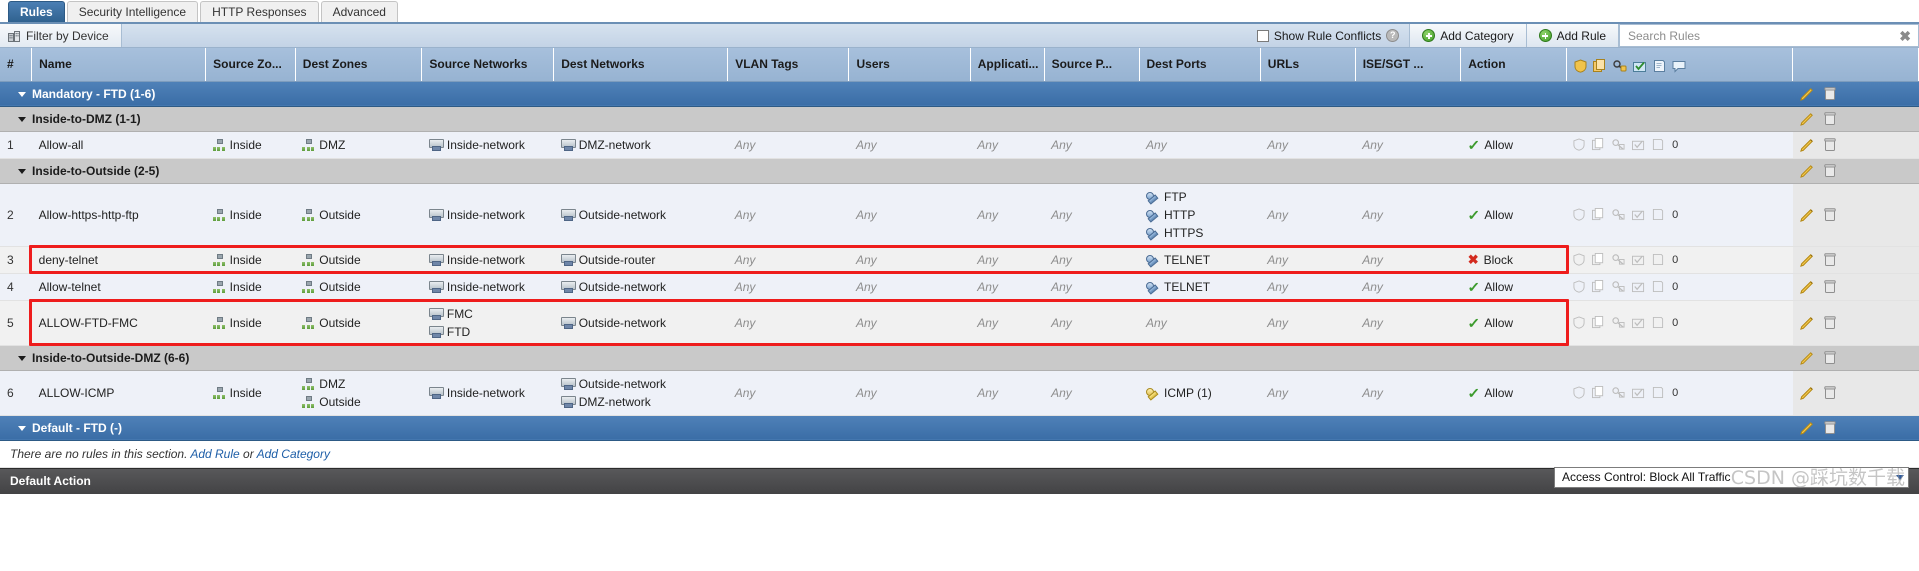 The width and height of the screenshot is (1919, 571). Describe the element at coordinates (788, 65) in the screenshot. I see `col-header-vlan-tags: VLAN Tags` at that location.